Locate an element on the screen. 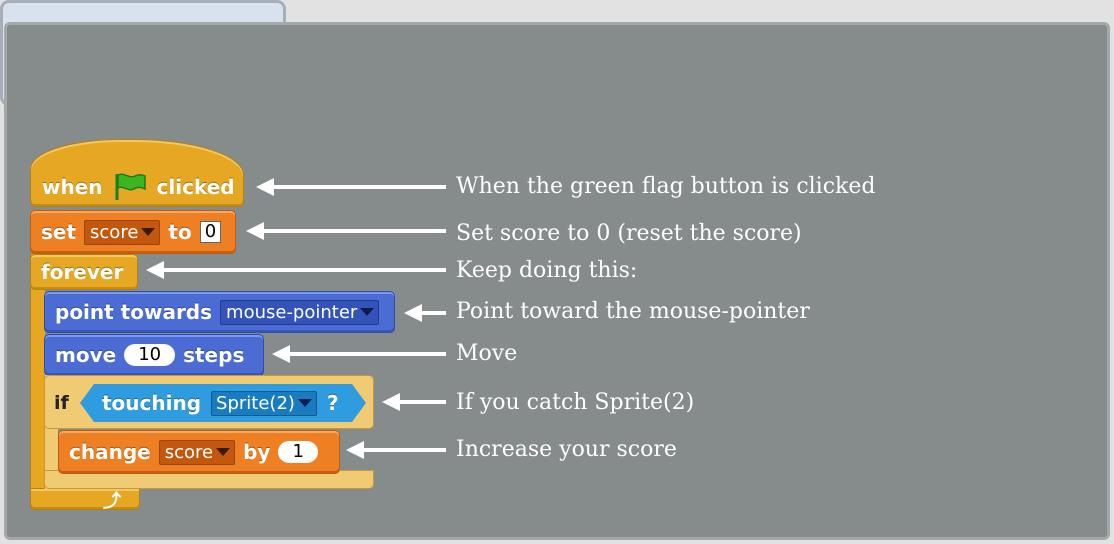  sprite-dropdown: Sprite(2) is located at coordinates (264, 403).